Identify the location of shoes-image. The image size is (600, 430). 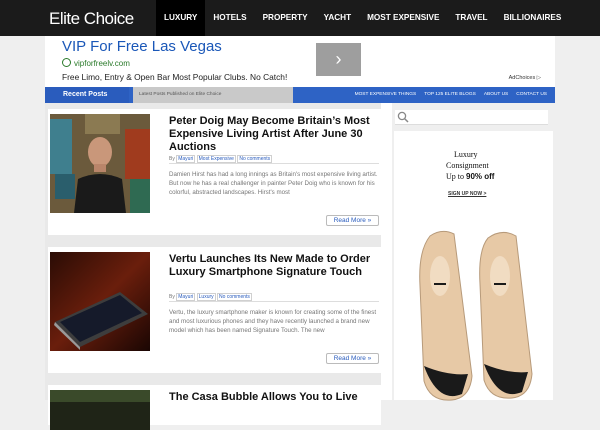
(476, 315).